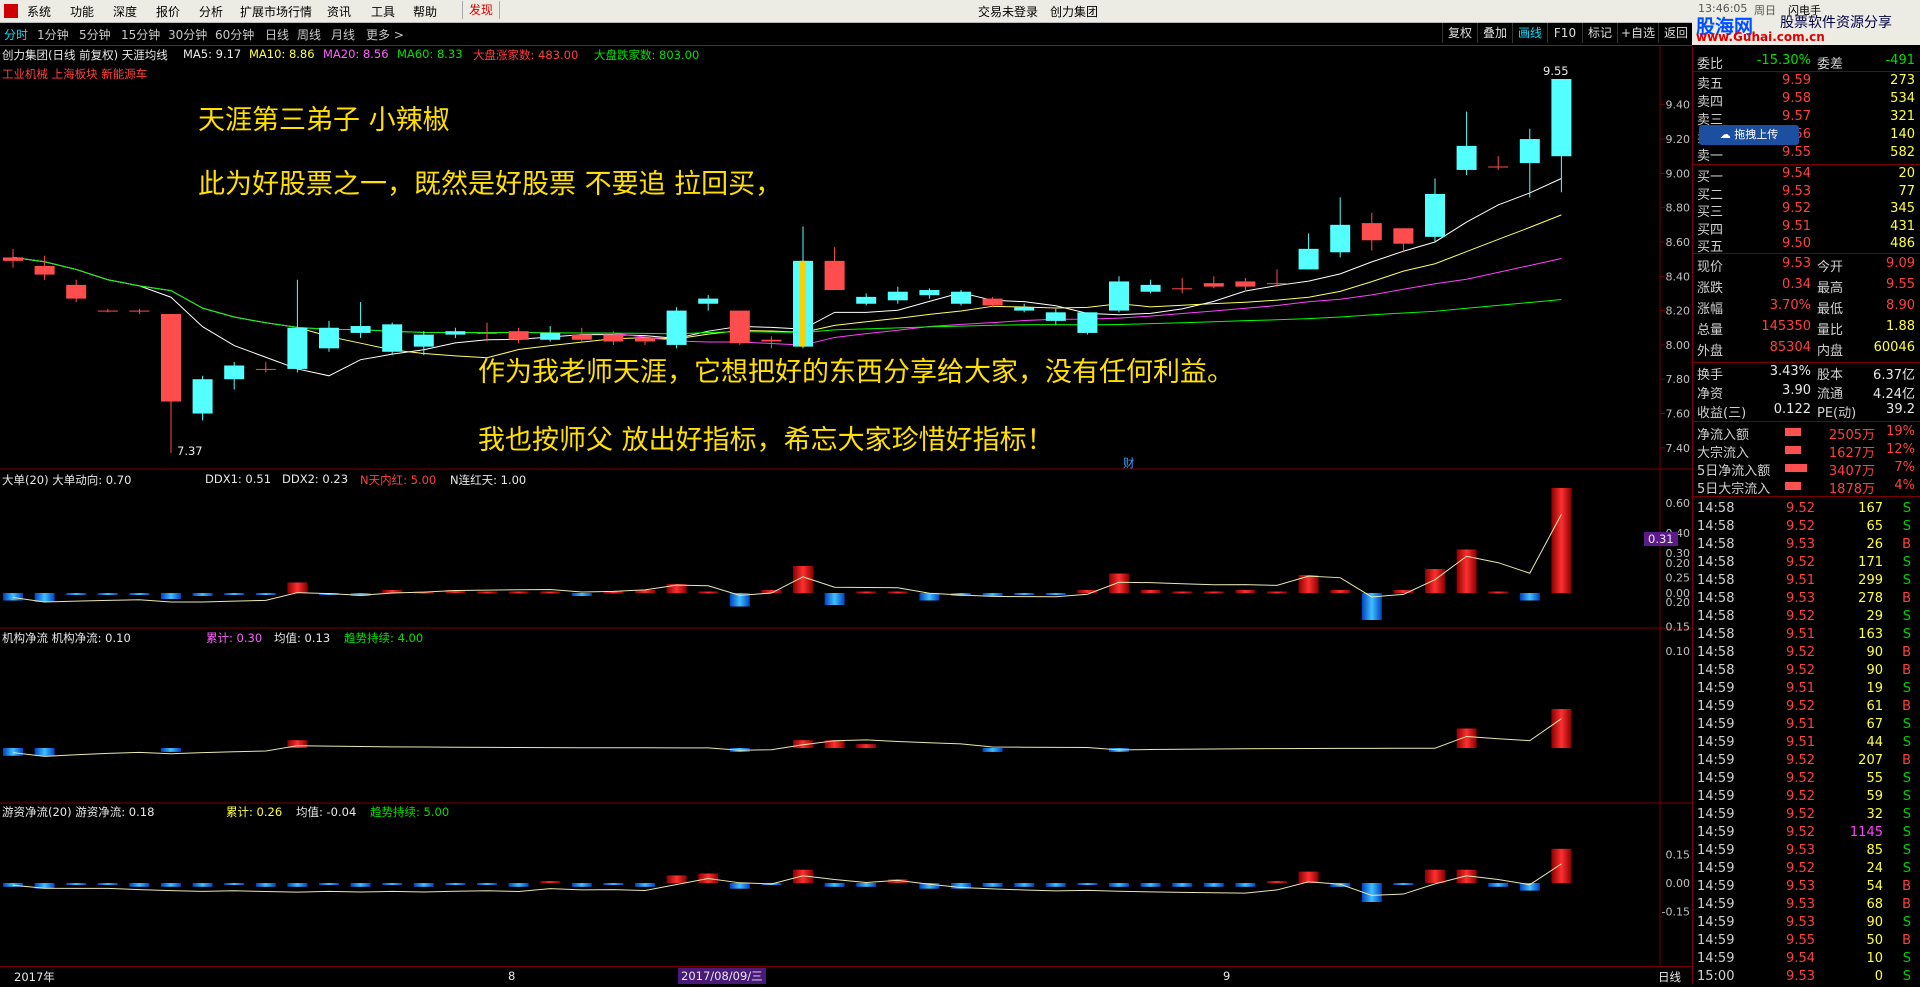 This screenshot has width=1920, height=987. I want to click on menu-quote: 报价, so click(168, 11).